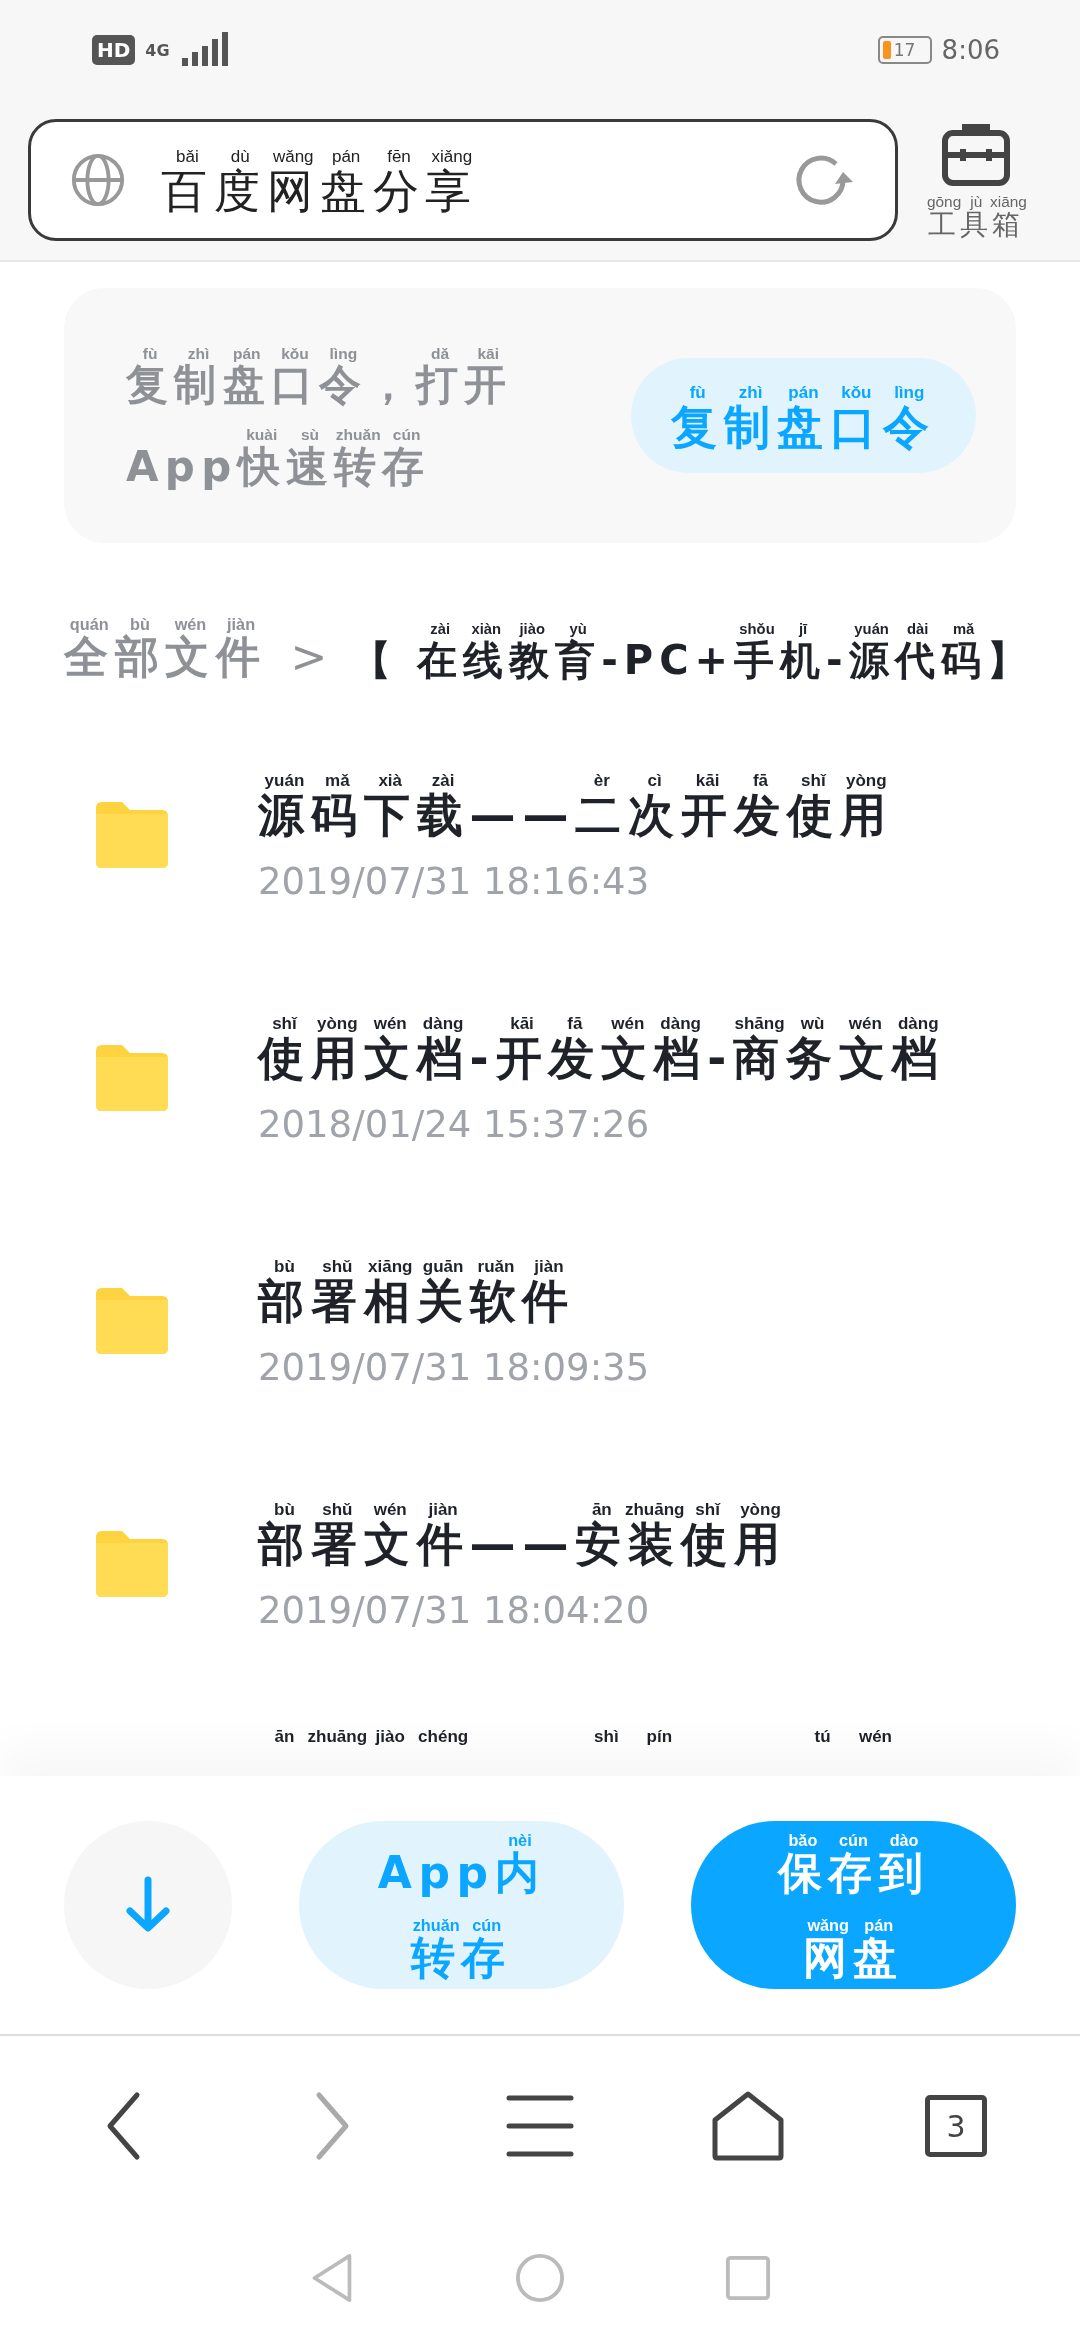 The width and height of the screenshot is (1080, 2340). What do you see at coordinates (527, 1509) in the screenshot?
I see `pinyin-line: bù shǔ wén jiàn ān zhuāng shǐ yòng` at bounding box center [527, 1509].